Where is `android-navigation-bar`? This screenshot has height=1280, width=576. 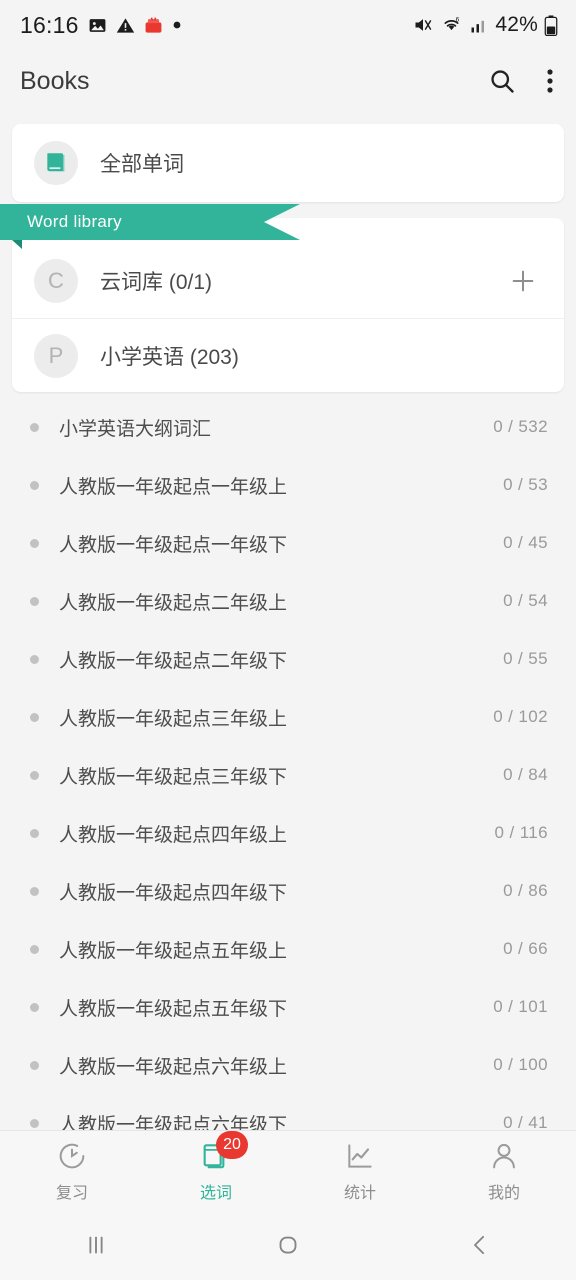 android-navigation-bar is located at coordinates (288, 1245).